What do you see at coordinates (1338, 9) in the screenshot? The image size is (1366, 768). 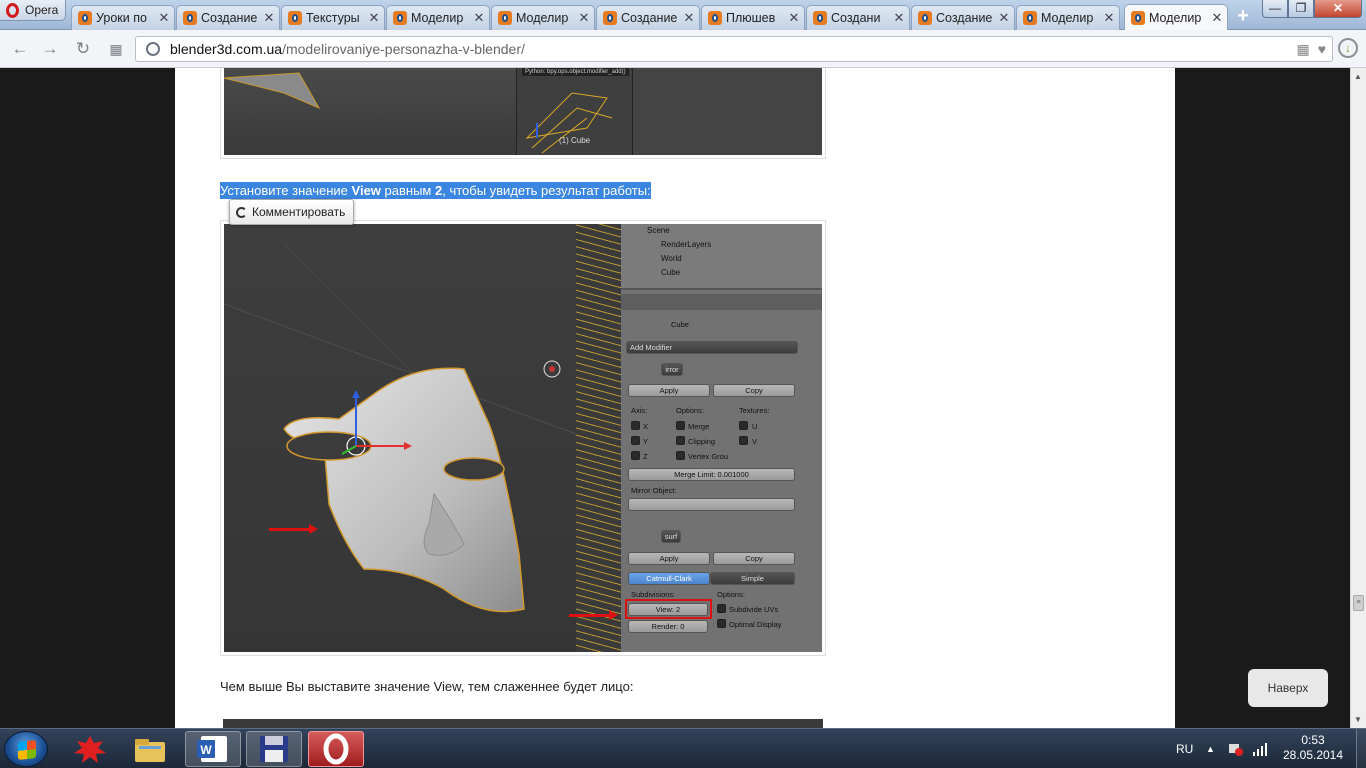 I see `close-window-button: ✕` at bounding box center [1338, 9].